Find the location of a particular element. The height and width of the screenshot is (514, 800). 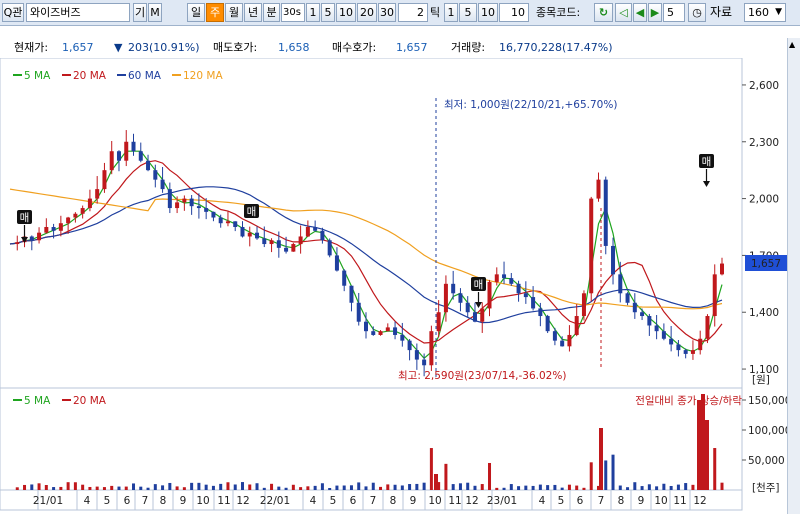

tick-count-input: 10 is located at coordinates (514, 12).